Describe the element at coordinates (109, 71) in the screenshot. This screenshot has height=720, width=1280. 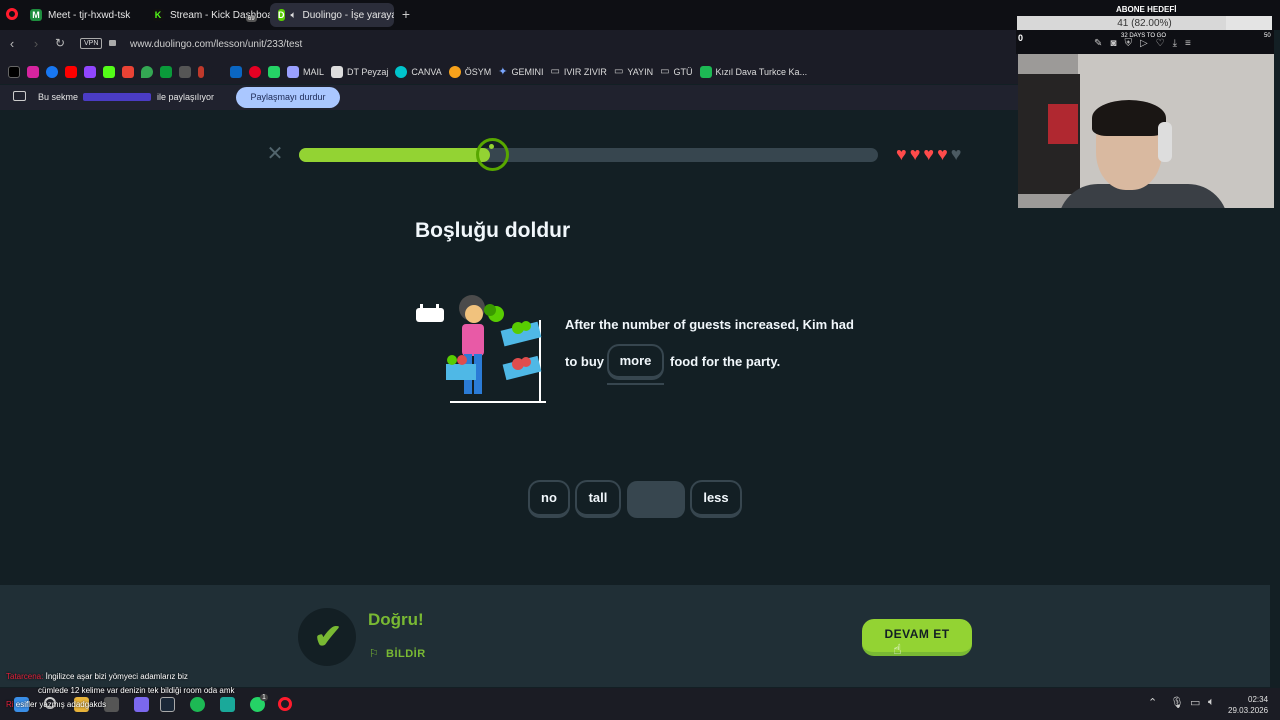
I see `kick-icon` at that location.